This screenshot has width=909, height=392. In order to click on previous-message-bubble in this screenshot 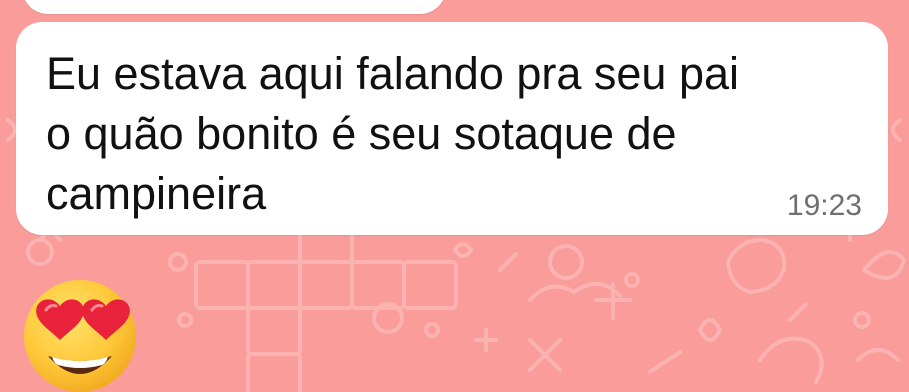, I will do `click(234, 7)`.